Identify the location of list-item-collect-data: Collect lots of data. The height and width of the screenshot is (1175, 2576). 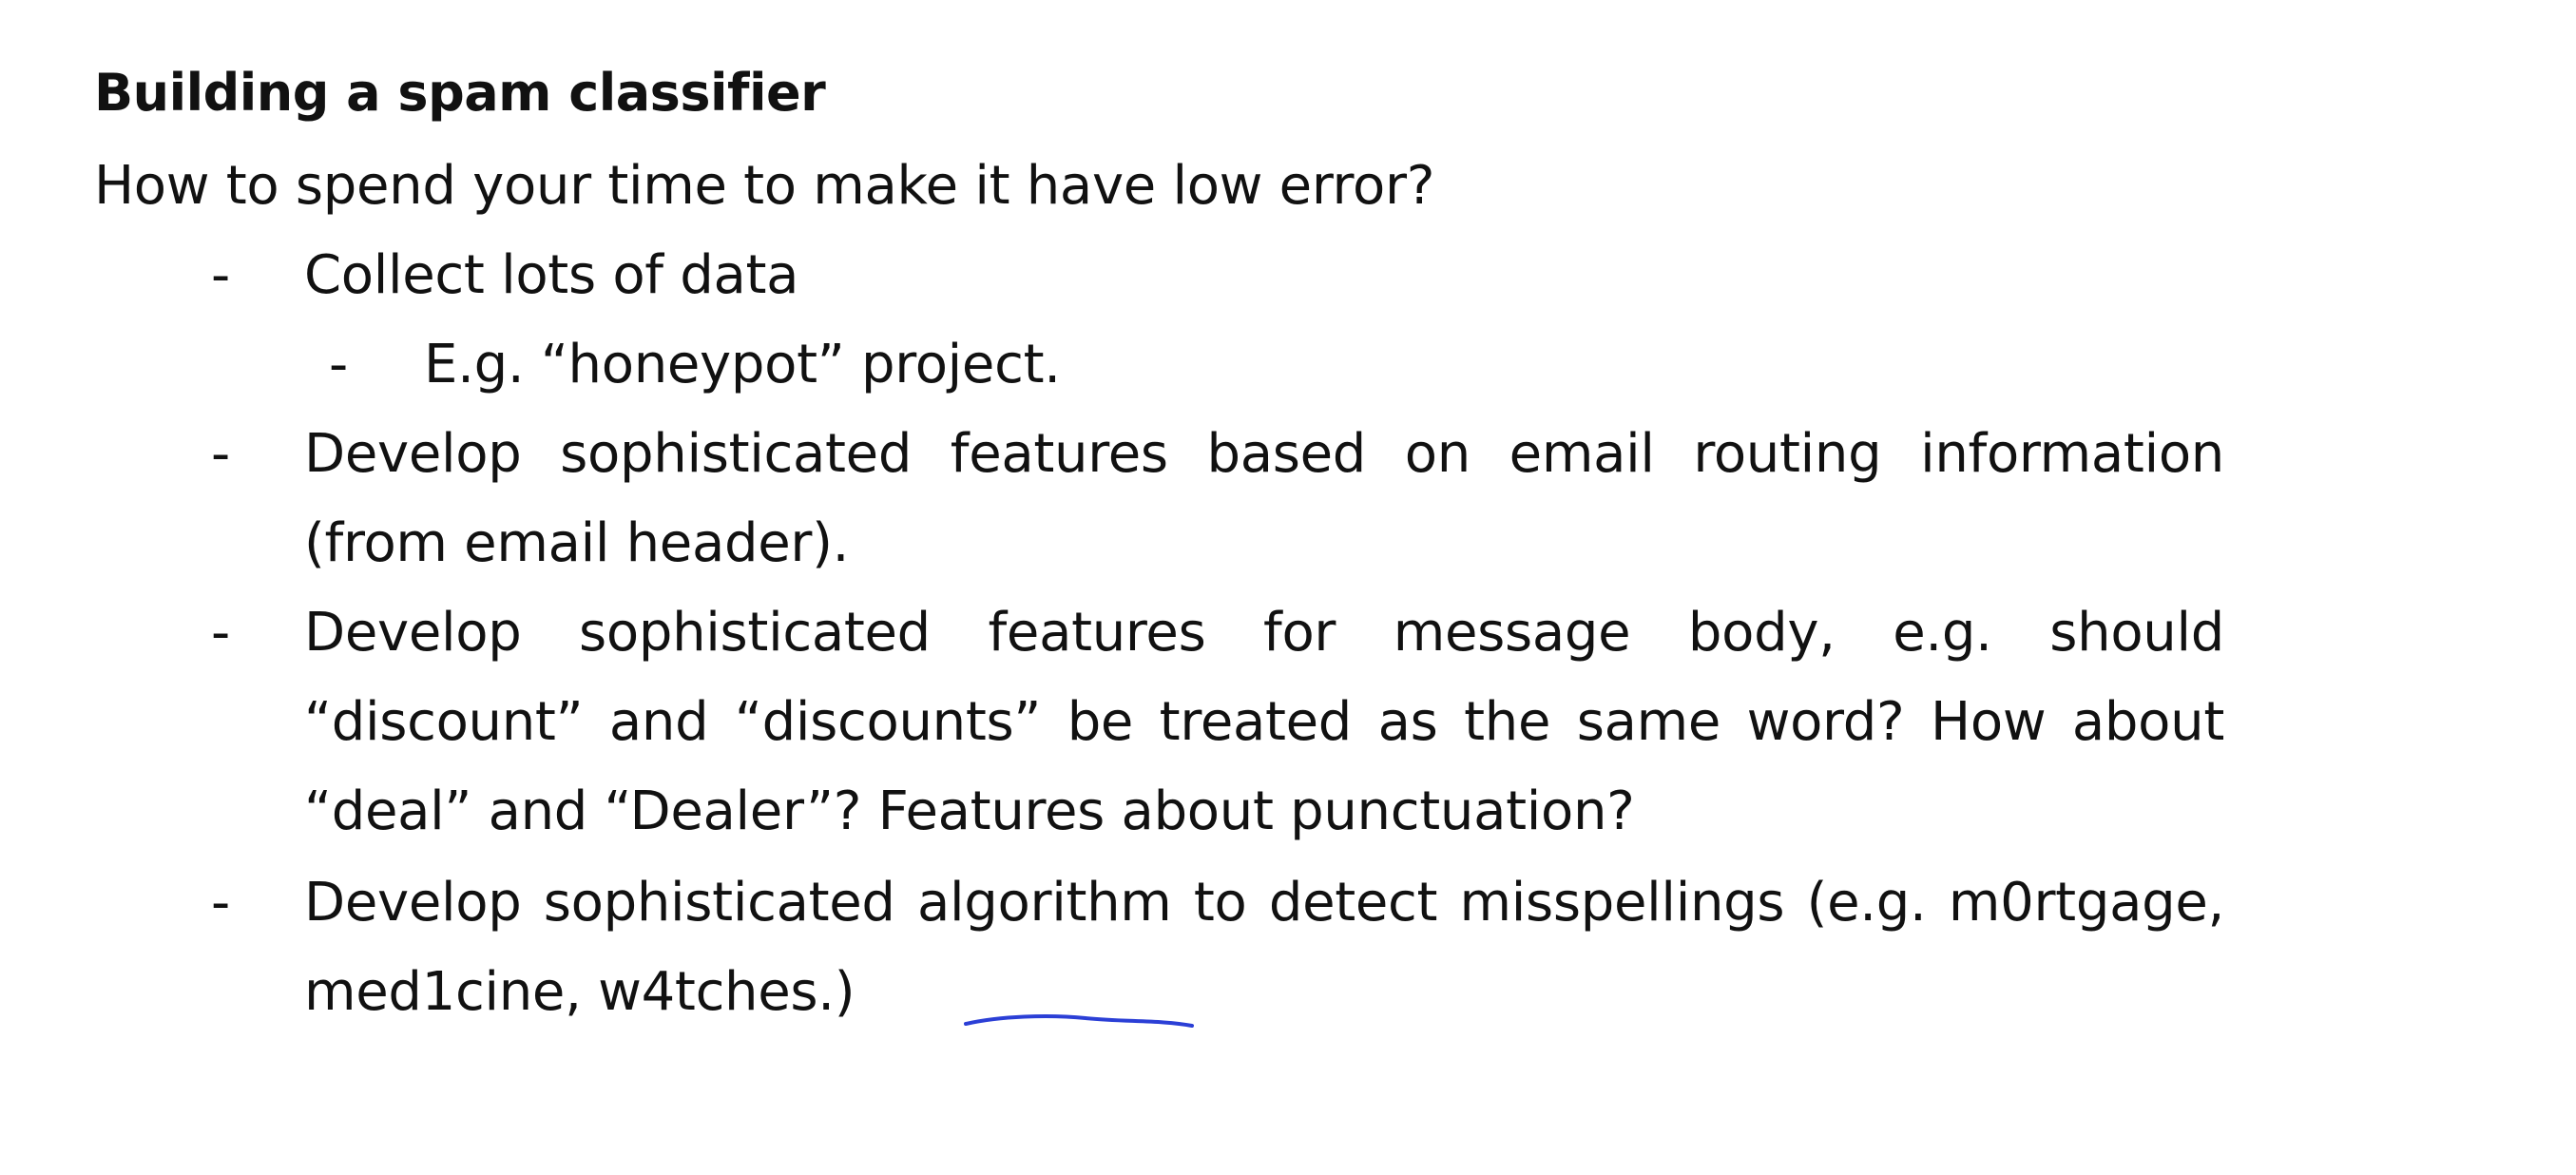
(551, 275).